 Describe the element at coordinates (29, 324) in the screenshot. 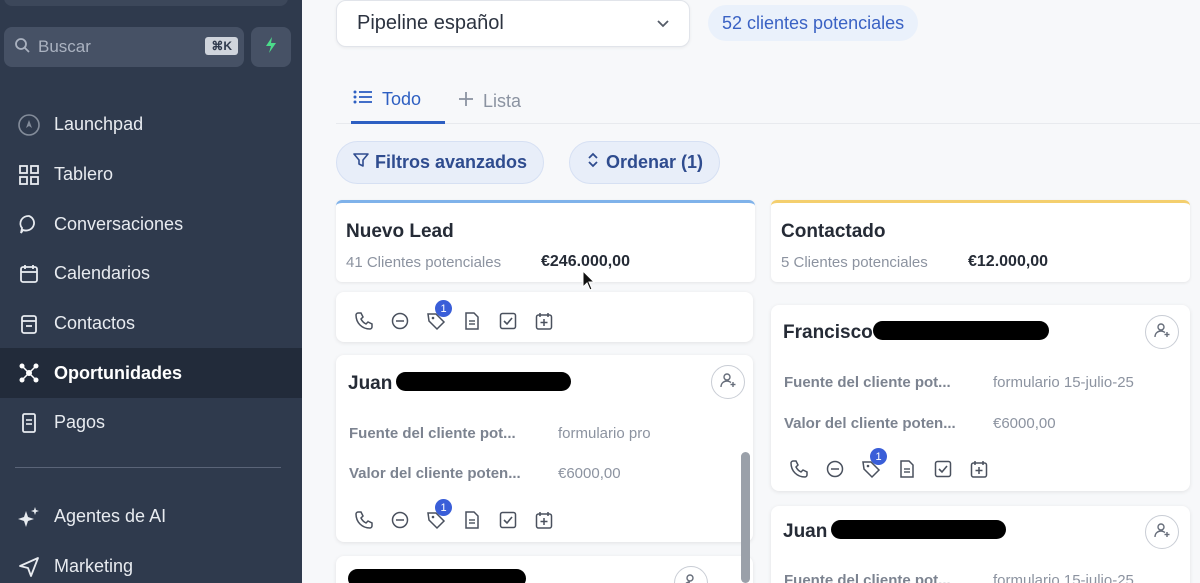

I see `contacts-icon` at that location.